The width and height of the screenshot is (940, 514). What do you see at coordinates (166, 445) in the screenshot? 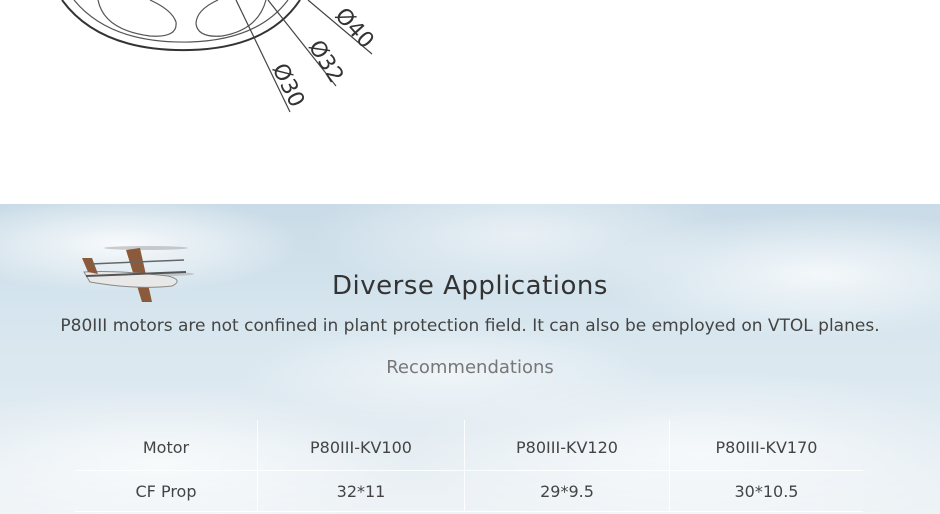
I see `table-header-cell: Motor` at bounding box center [166, 445].